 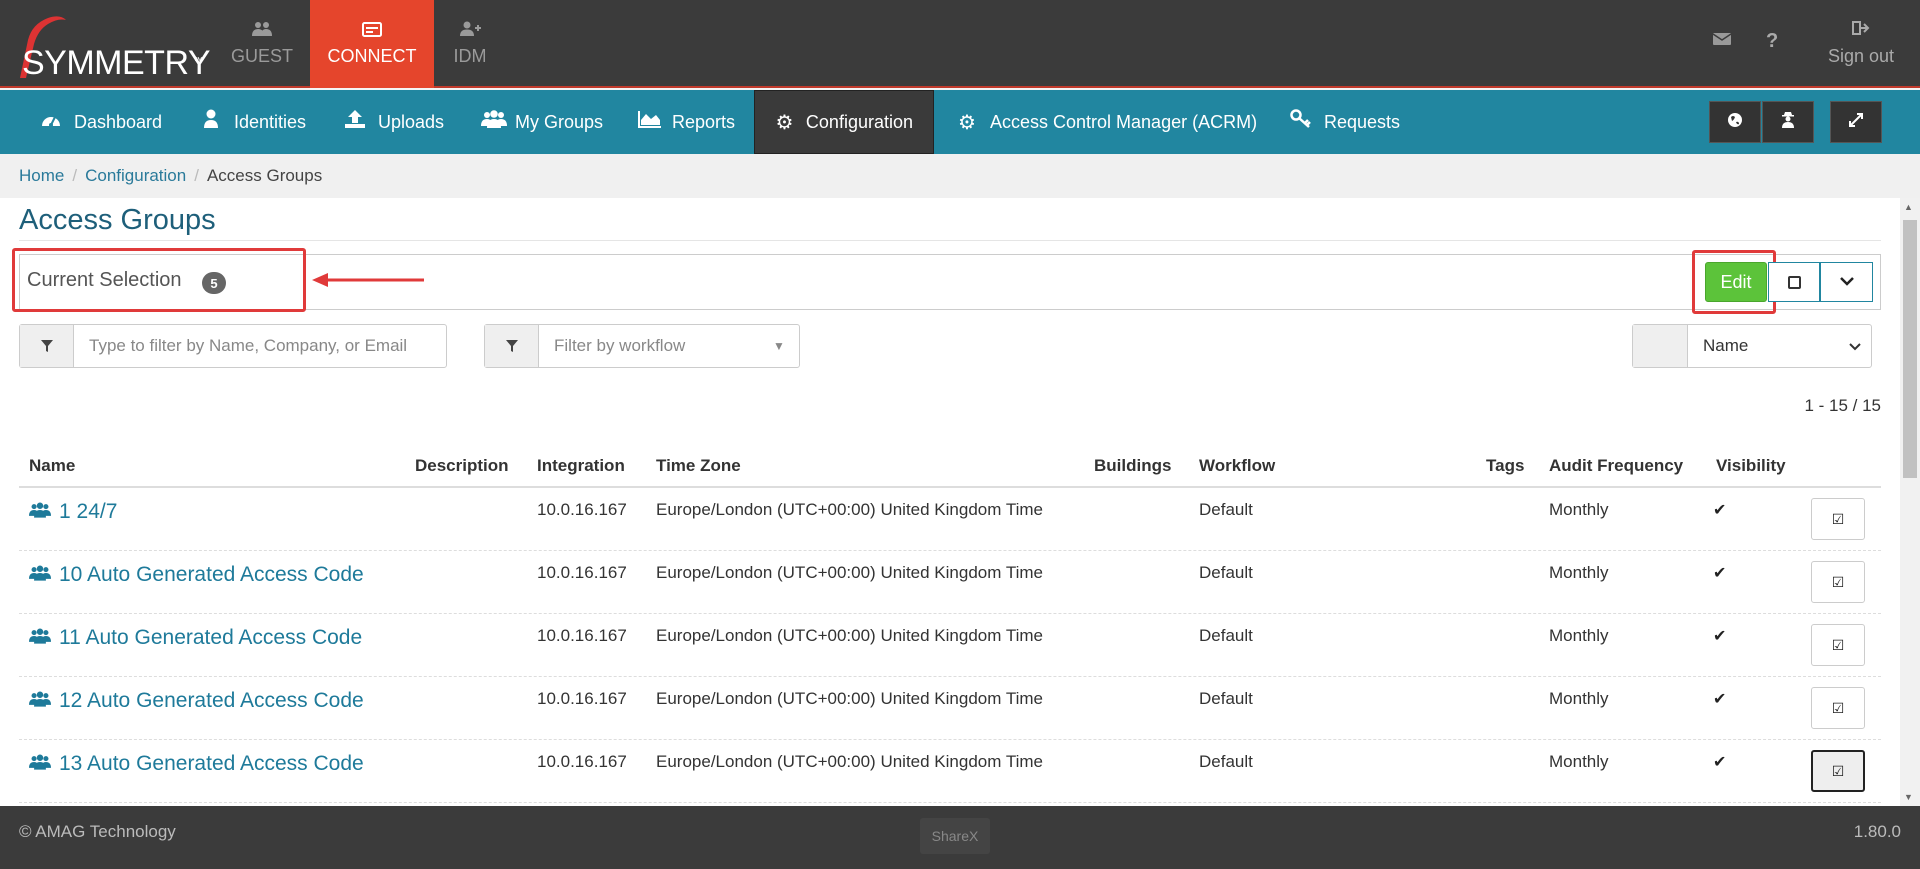 What do you see at coordinates (1910, 349) in the screenshot?
I see `scrollbar-thumb` at bounding box center [1910, 349].